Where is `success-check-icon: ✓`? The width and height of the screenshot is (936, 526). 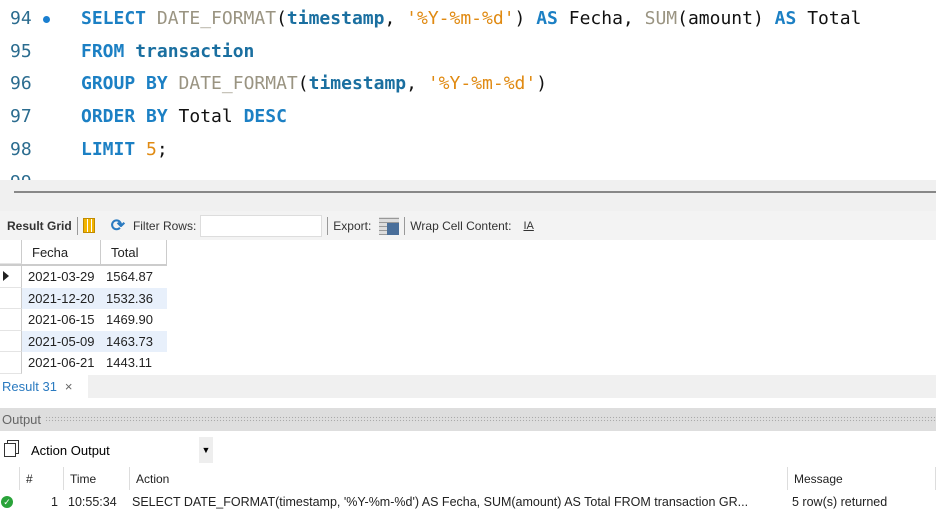
success-check-icon: ✓ is located at coordinates (7, 501).